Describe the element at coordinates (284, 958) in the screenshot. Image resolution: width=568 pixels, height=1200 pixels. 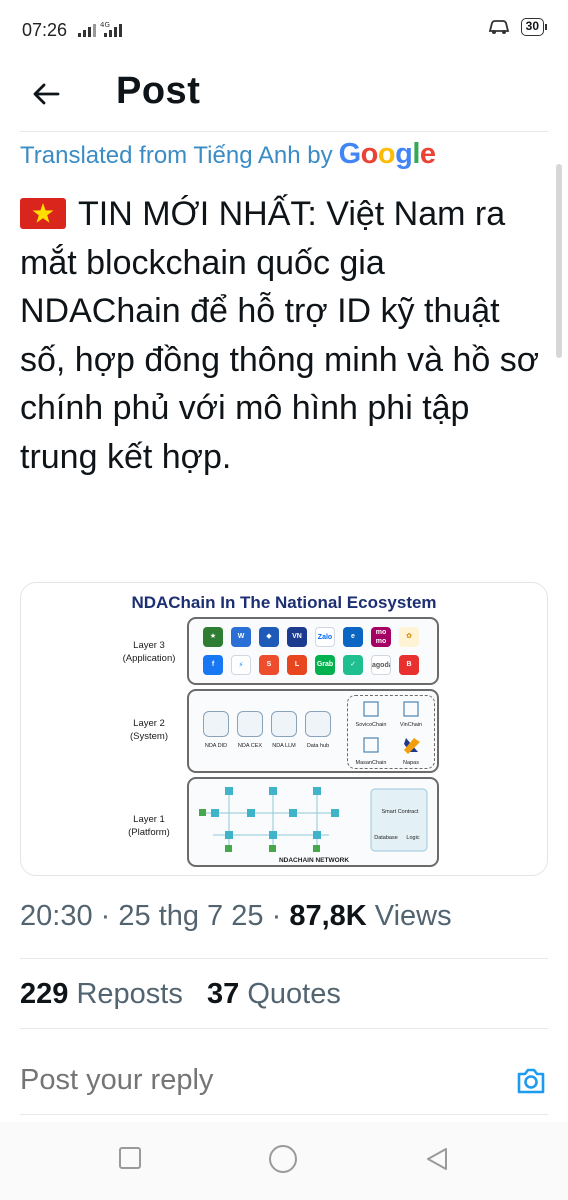
I see `meta-divider` at that location.